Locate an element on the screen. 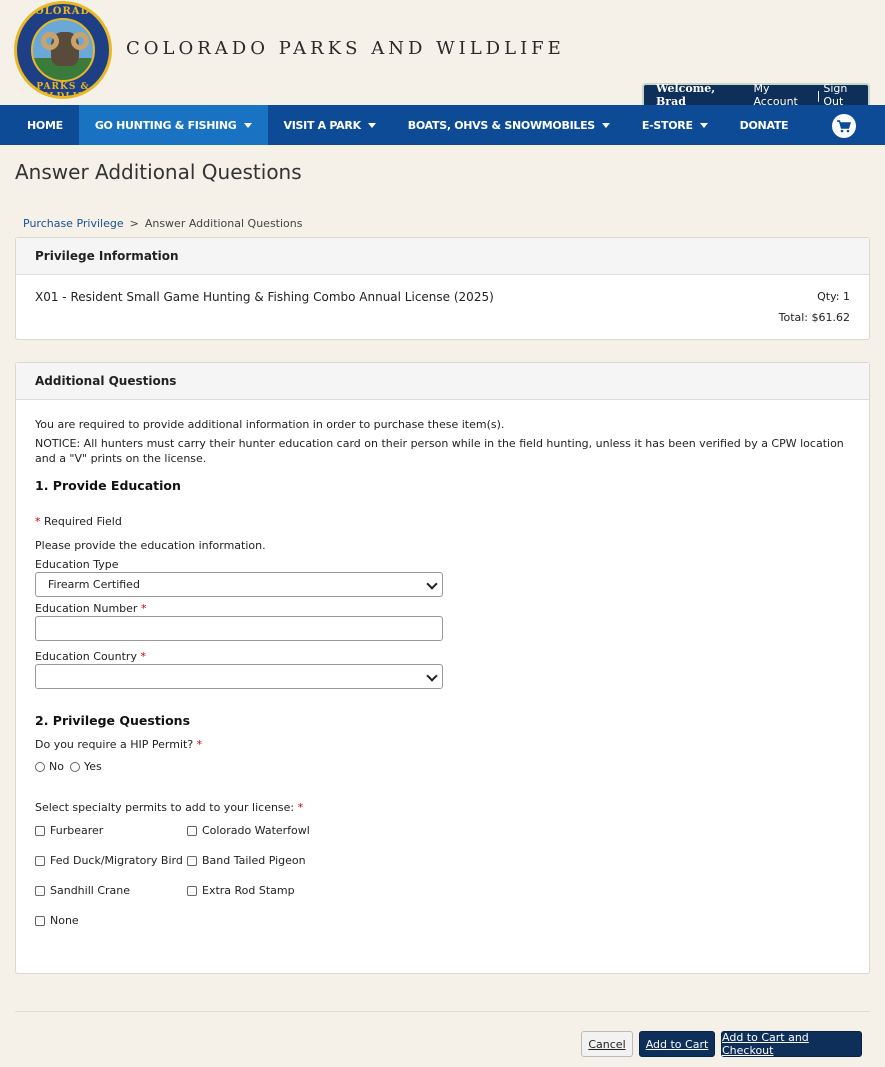 The width and height of the screenshot is (885, 1067). sandhill-crane-checkbox is located at coordinates (40, 890).